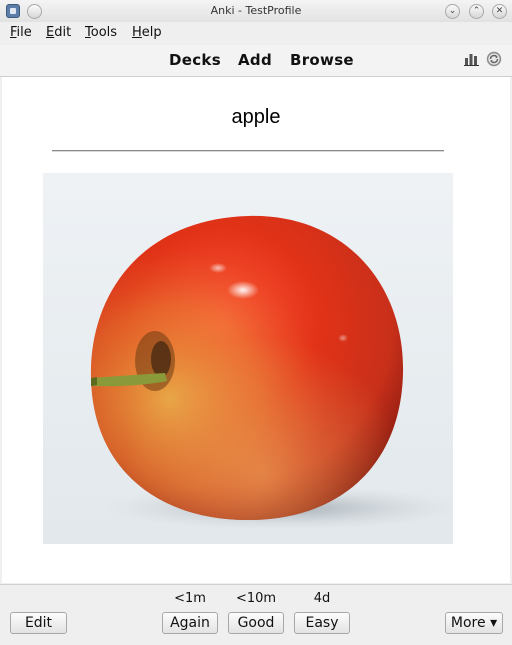 The image size is (512, 645). Describe the element at coordinates (58, 32) in the screenshot. I see `menu-edit: Edit` at that location.